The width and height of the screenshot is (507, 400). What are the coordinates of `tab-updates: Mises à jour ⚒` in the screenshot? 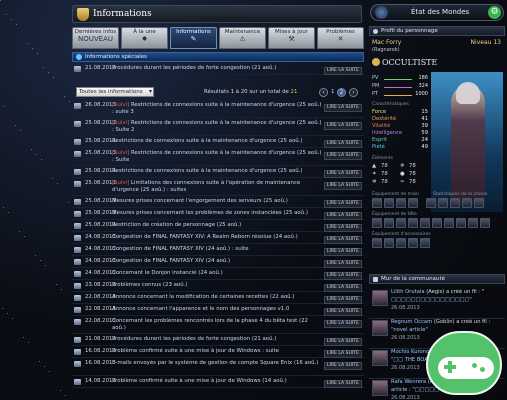 It's located at (291, 38).